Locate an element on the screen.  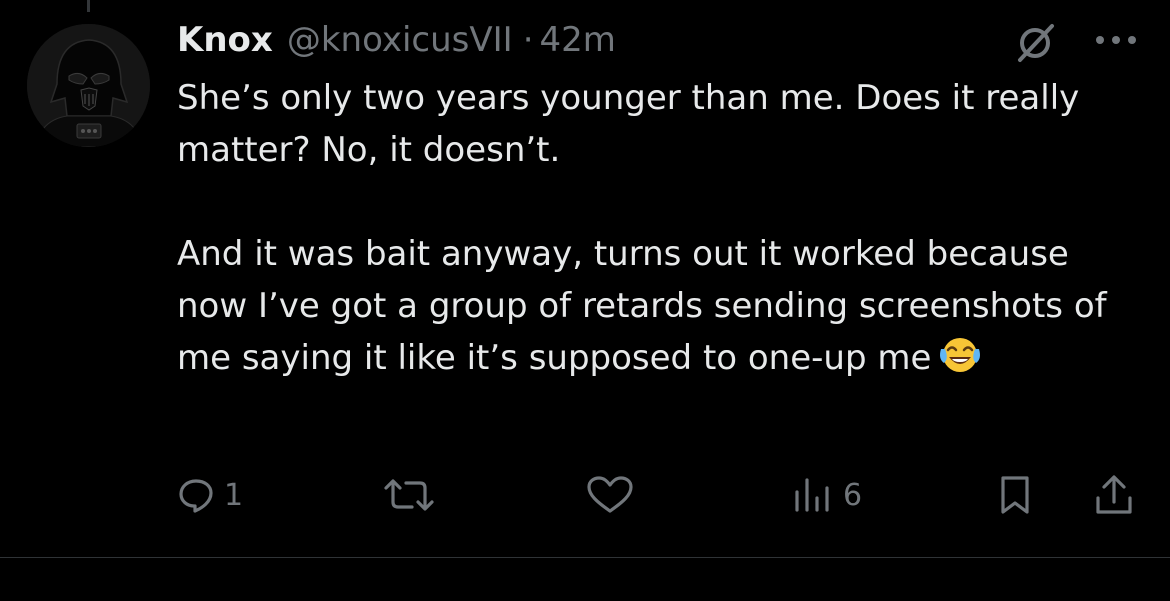
like-button is located at coordinates (610, 495).